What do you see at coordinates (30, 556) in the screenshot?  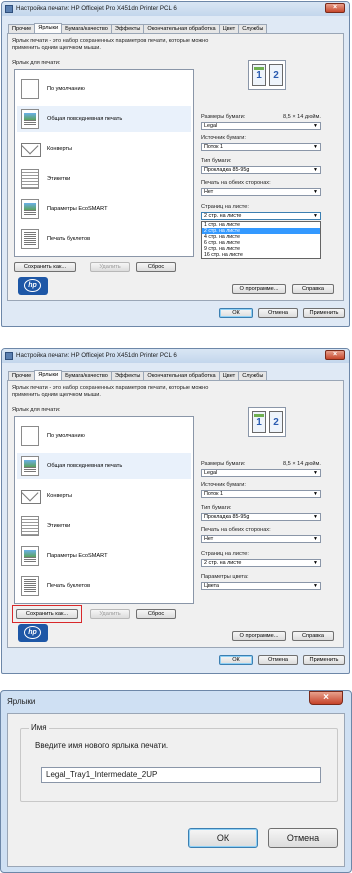 I see `eco-page-icon` at bounding box center [30, 556].